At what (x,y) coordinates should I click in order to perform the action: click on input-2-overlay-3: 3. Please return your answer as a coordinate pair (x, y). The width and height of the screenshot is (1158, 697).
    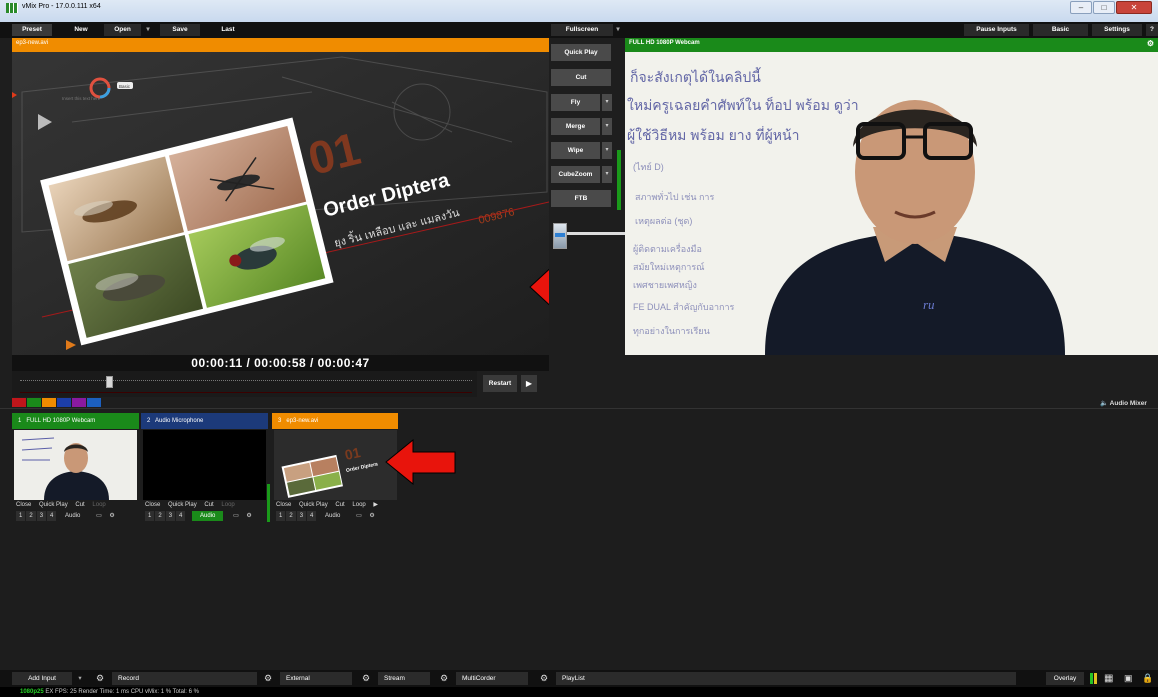
    Looking at the image, I should click on (170, 516).